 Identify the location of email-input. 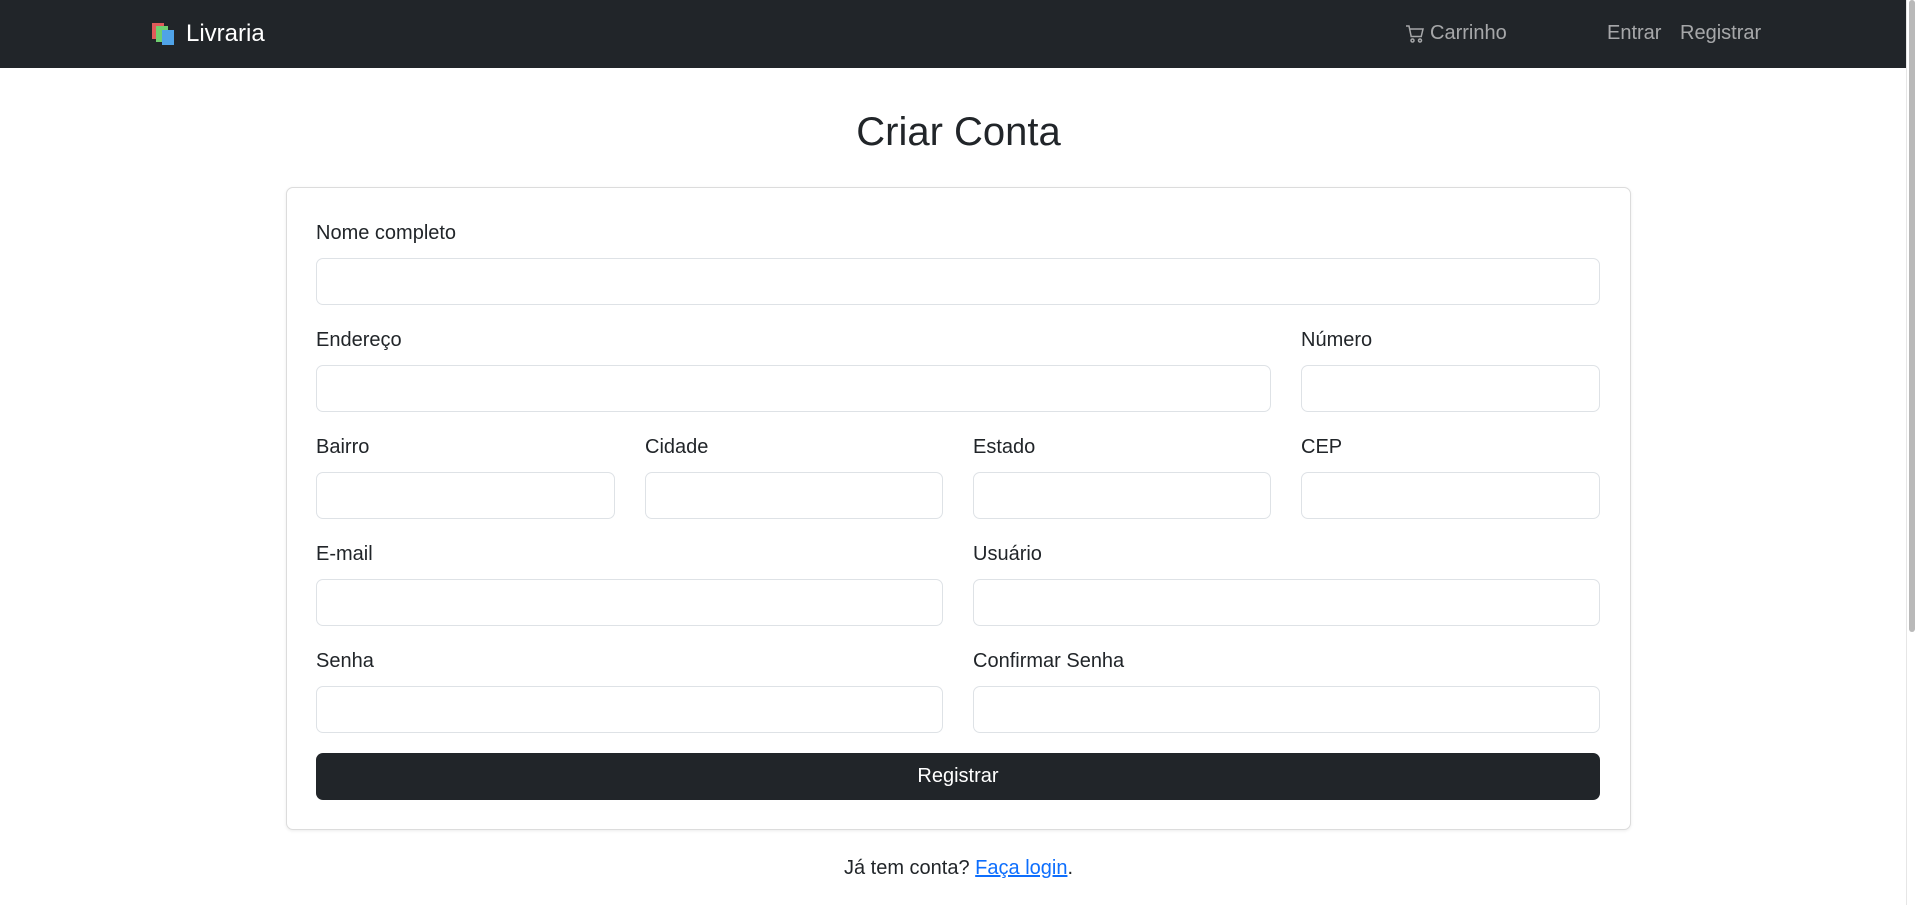
(629, 602).